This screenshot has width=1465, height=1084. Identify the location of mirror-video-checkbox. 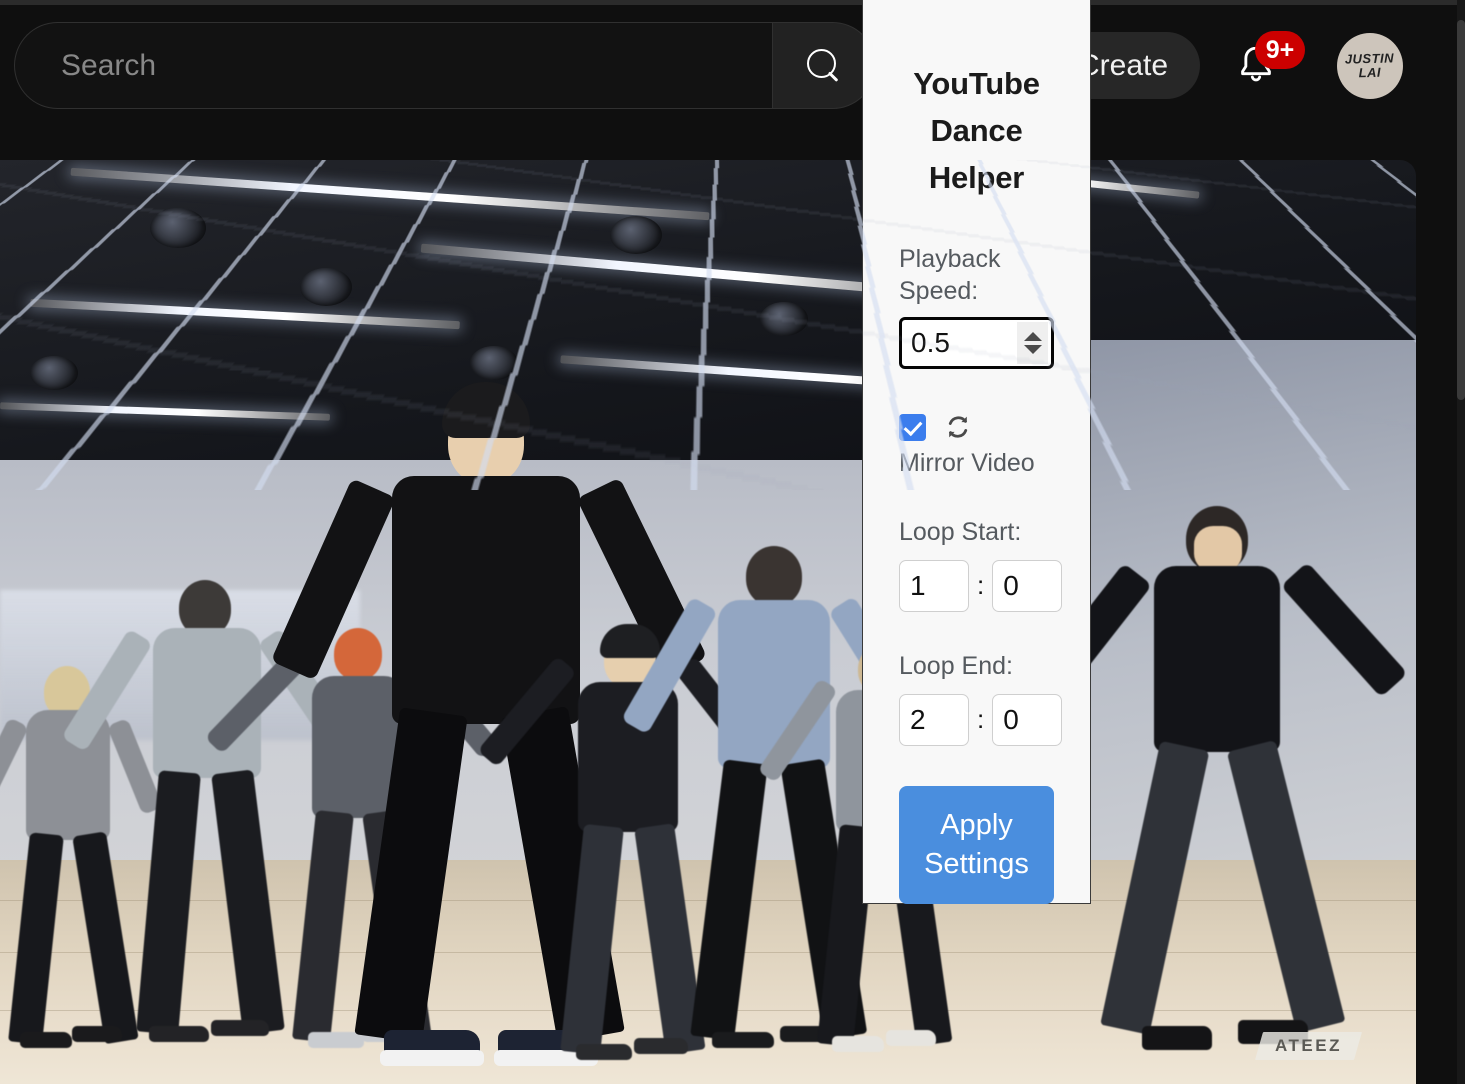
(912, 427).